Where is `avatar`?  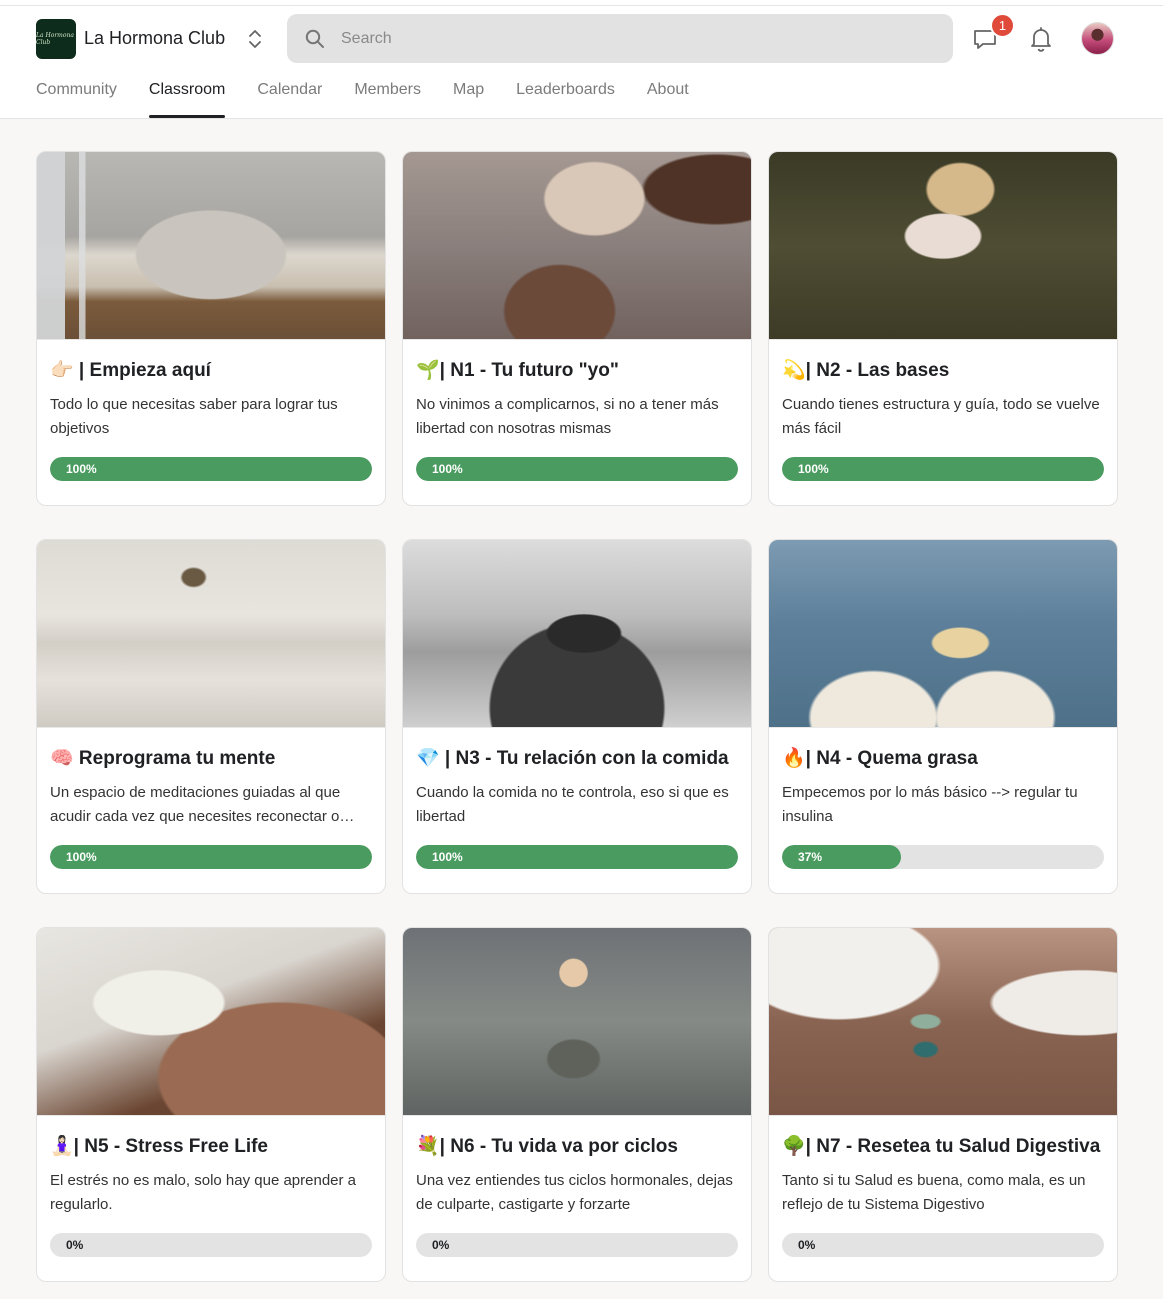
avatar is located at coordinates (1097, 38).